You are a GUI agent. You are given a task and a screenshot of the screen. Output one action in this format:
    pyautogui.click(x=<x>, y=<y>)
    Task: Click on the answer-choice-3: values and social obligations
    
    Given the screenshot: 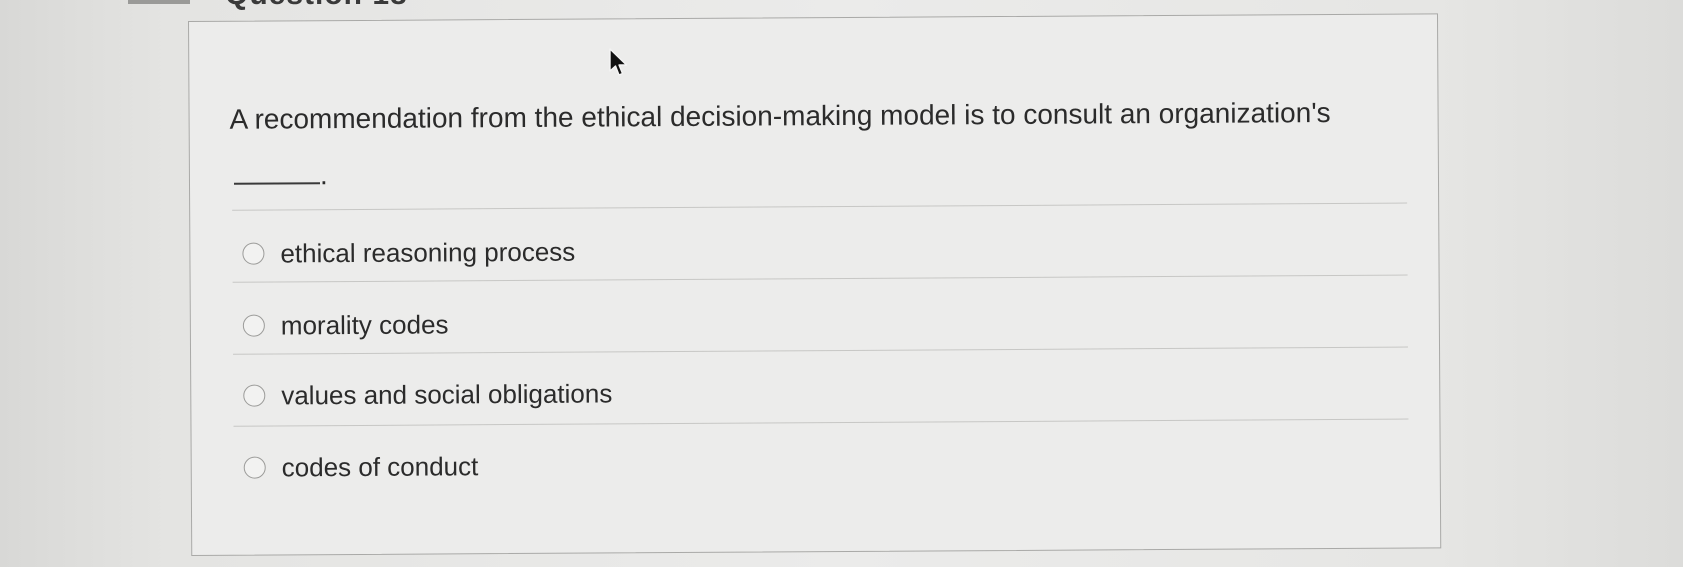 What is the action you would take?
    pyautogui.click(x=427, y=394)
    